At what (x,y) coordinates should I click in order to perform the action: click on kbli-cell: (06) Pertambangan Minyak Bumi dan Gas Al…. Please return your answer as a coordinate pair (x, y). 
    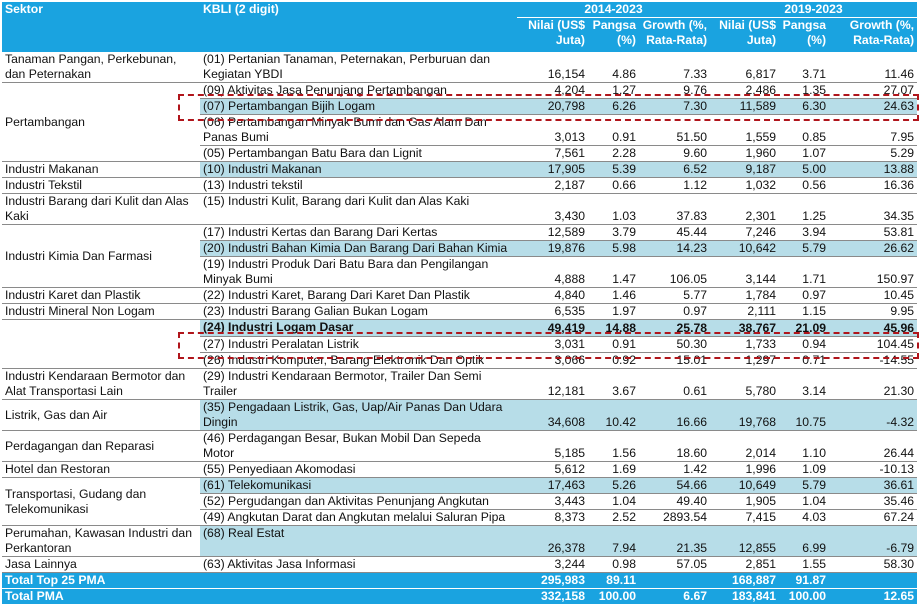
    Looking at the image, I should click on (358, 130).